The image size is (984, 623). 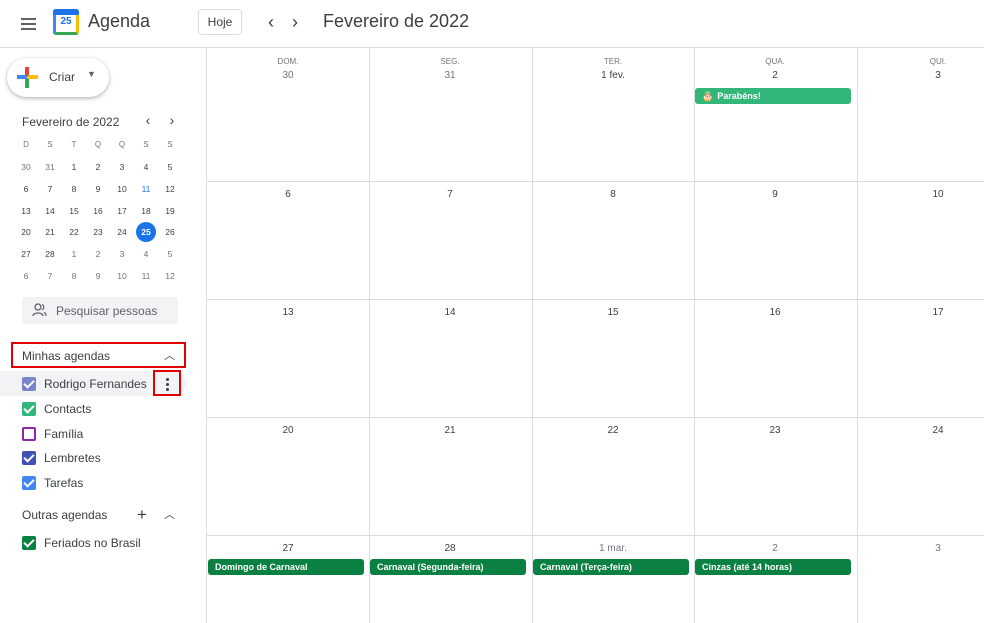 What do you see at coordinates (74, 232) in the screenshot?
I see `mini-day: 22` at bounding box center [74, 232].